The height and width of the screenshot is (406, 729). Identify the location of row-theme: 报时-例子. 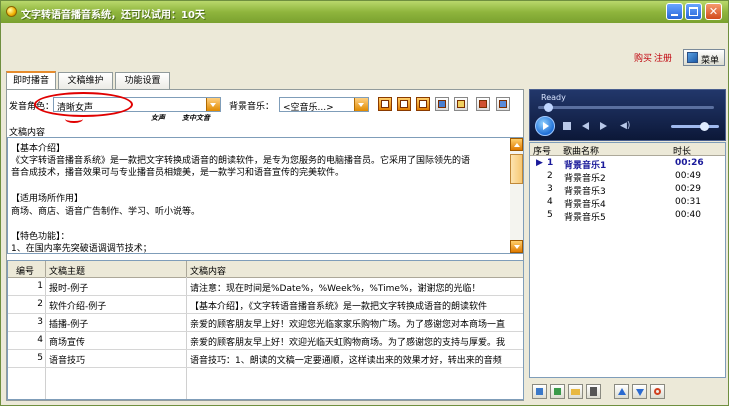
(69, 289).